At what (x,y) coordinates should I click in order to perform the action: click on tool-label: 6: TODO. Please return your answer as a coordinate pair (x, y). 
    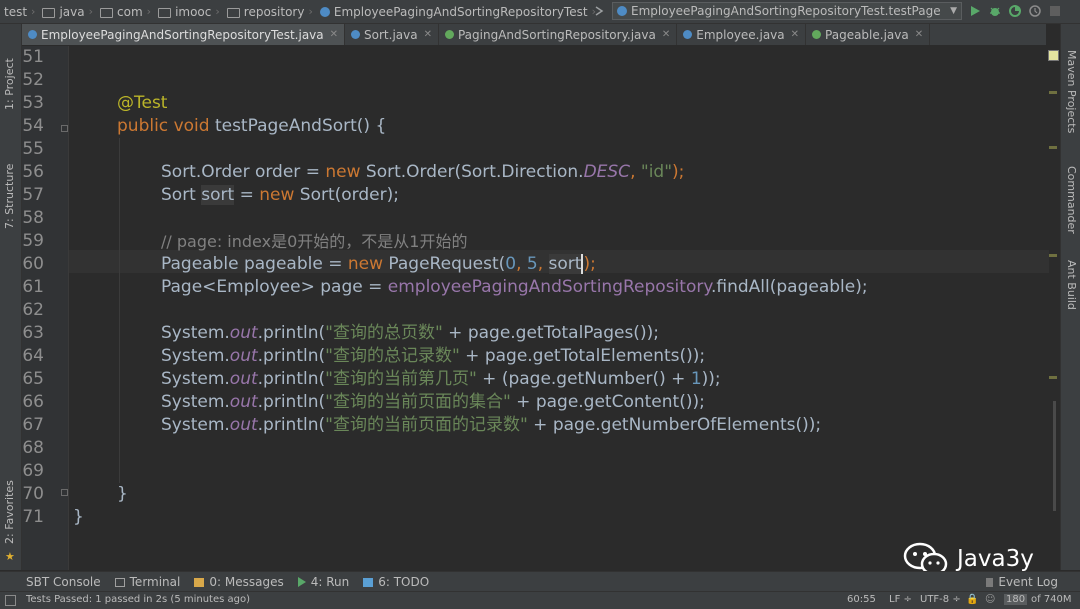
    Looking at the image, I should click on (404, 582).